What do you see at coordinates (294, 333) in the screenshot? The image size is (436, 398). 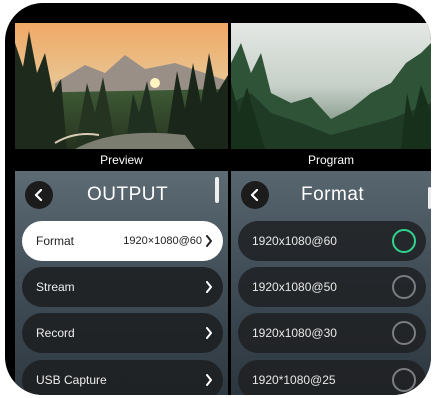 I see `format-option-label: 1920x1080@30` at bounding box center [294, 333].